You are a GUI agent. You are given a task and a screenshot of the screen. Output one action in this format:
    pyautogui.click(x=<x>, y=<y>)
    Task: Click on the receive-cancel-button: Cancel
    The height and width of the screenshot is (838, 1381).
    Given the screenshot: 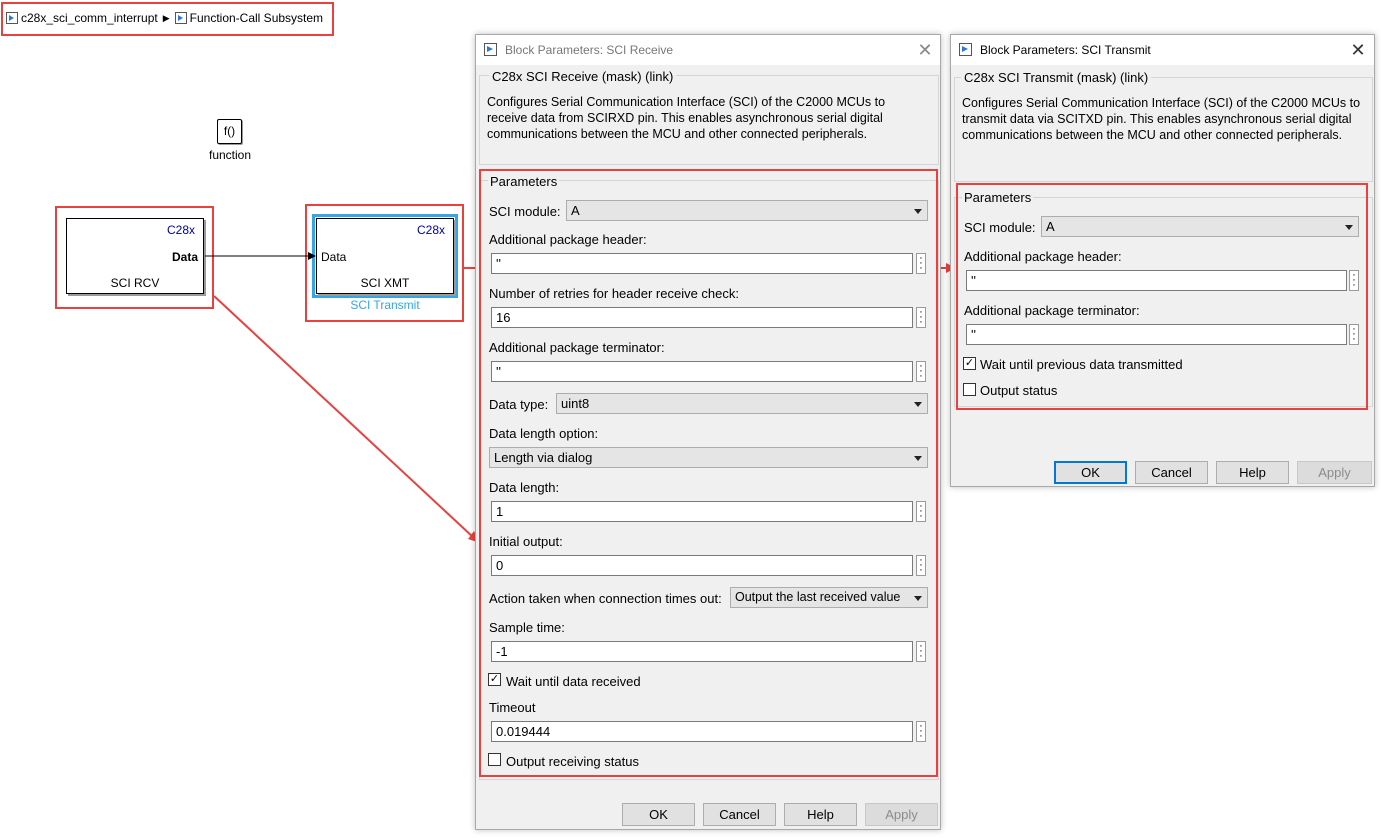 What is the action you would take?
    pyautogui.click(x=739, y=814)
    